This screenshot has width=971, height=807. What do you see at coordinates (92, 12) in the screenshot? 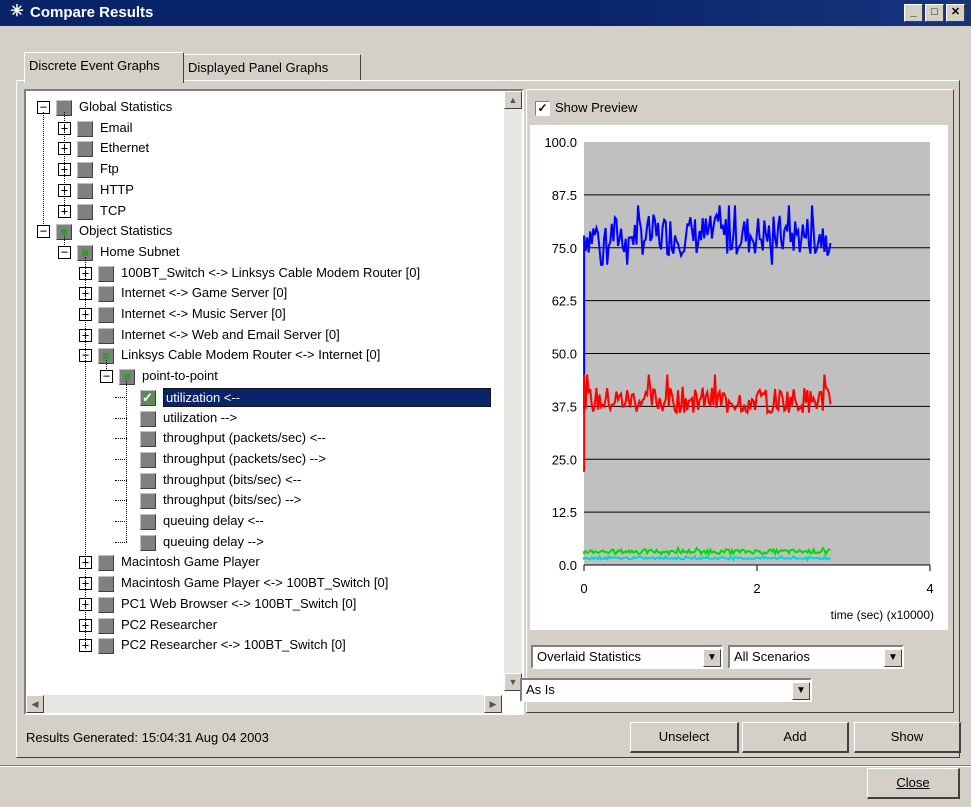
I see `window-title: Compare Results` at bounding box center [92, 12].